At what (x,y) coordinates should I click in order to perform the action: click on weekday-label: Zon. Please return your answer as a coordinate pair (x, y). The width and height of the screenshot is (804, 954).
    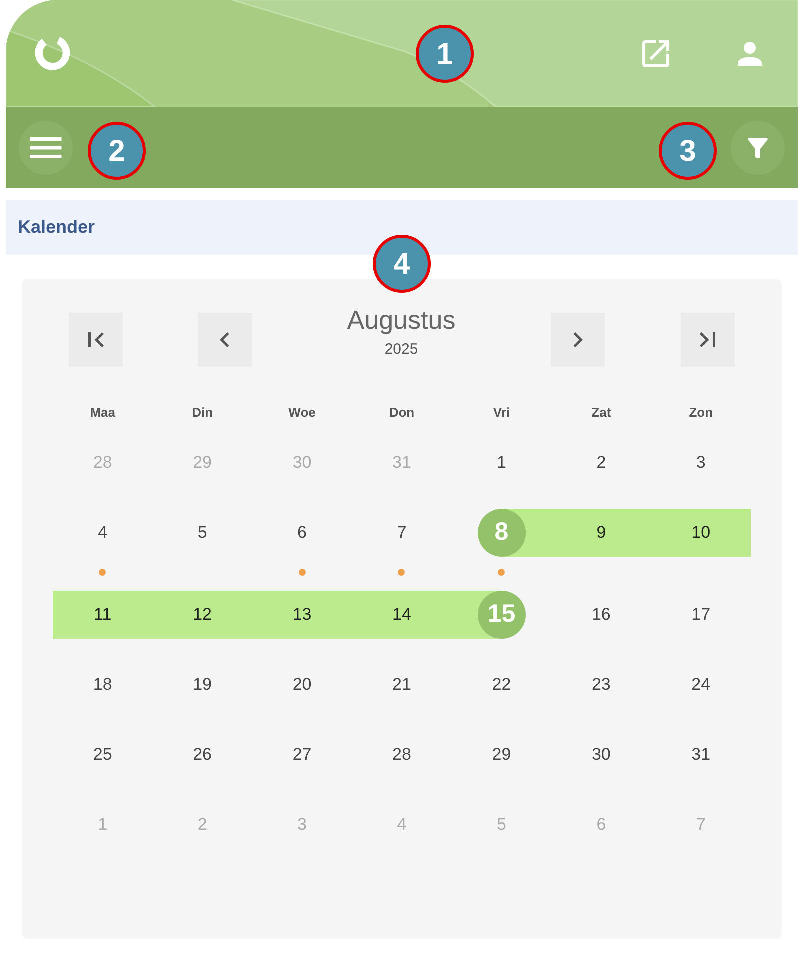
    Looking at the image, I should click on (701, 413).